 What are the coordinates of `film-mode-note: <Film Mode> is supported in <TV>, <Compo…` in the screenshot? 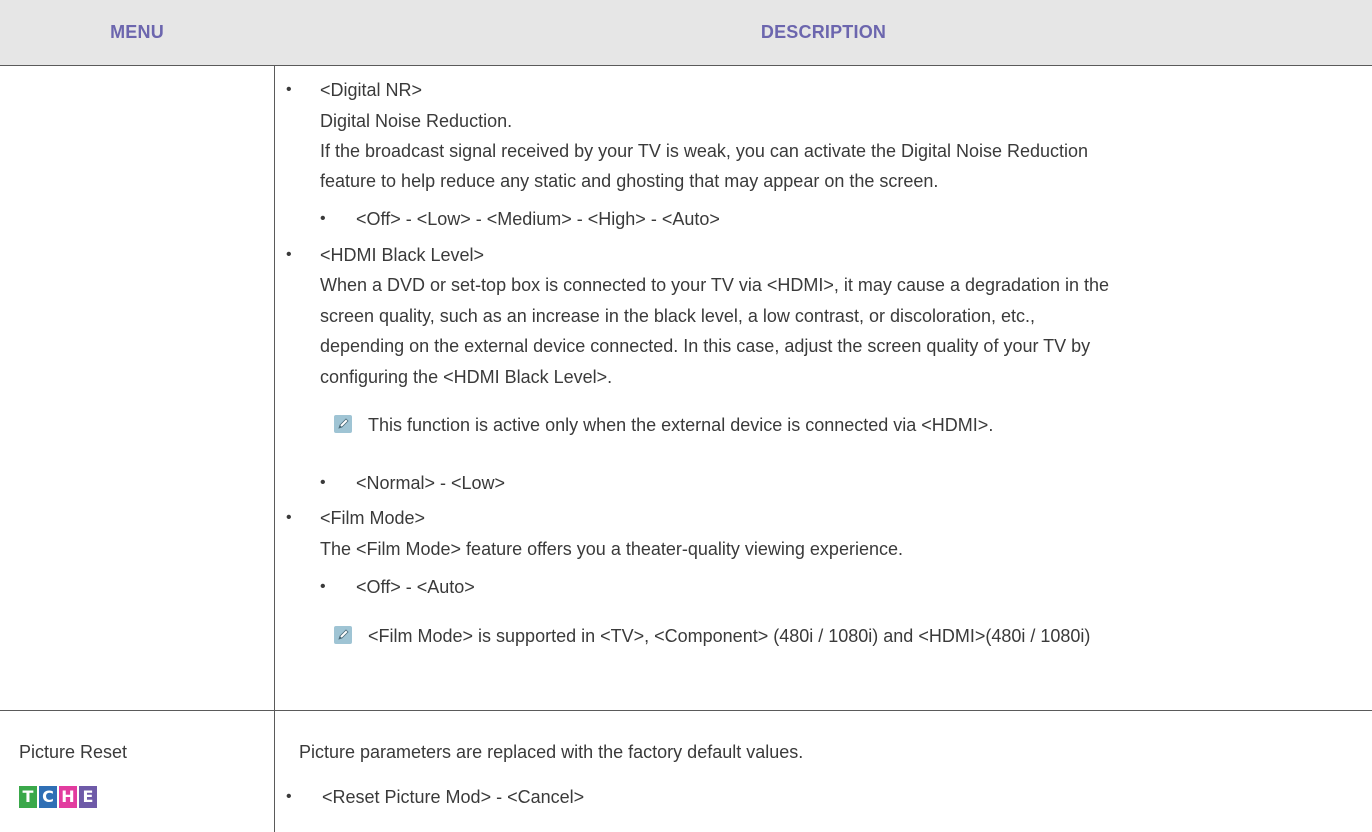 It's located at (729, 636).